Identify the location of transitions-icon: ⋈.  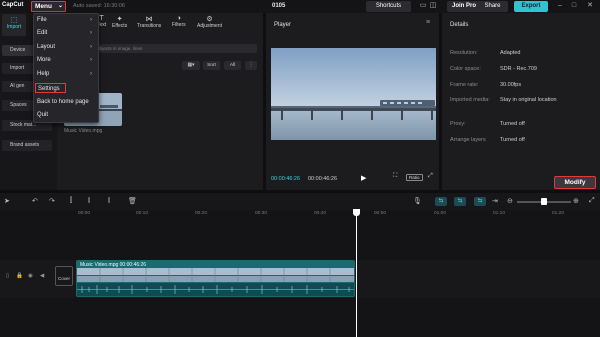
(149, 19).